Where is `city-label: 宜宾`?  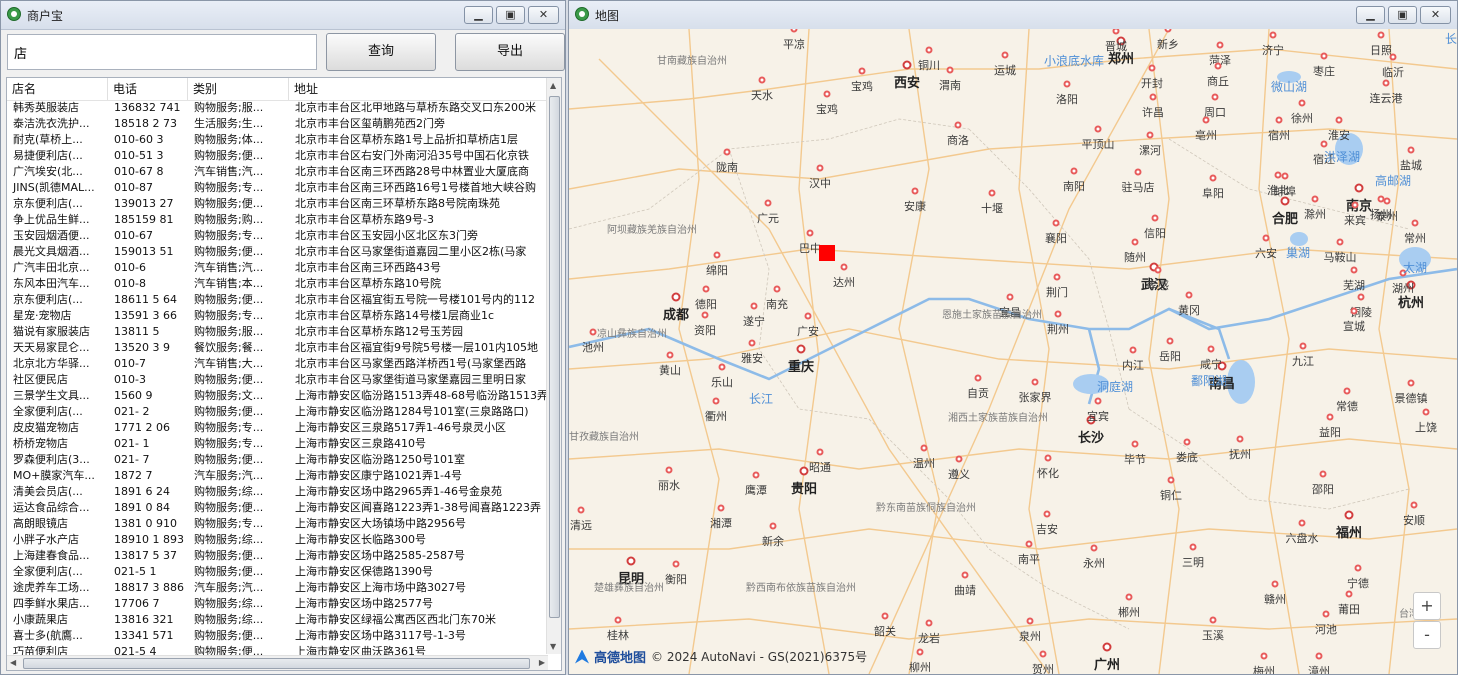
city-label: 宜宾 is located at coordinates (1098, 416).